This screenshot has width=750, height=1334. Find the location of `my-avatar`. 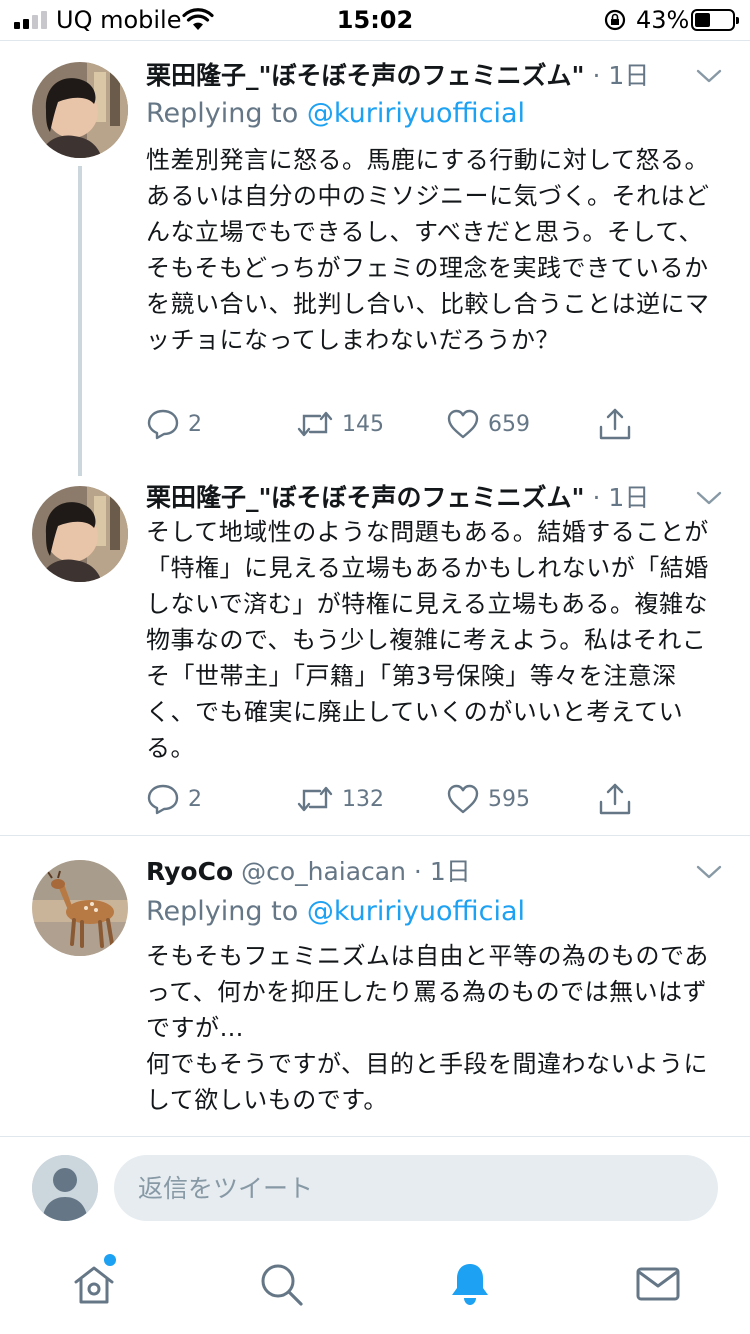

my-avatar is located at coordinates (65, 1188).